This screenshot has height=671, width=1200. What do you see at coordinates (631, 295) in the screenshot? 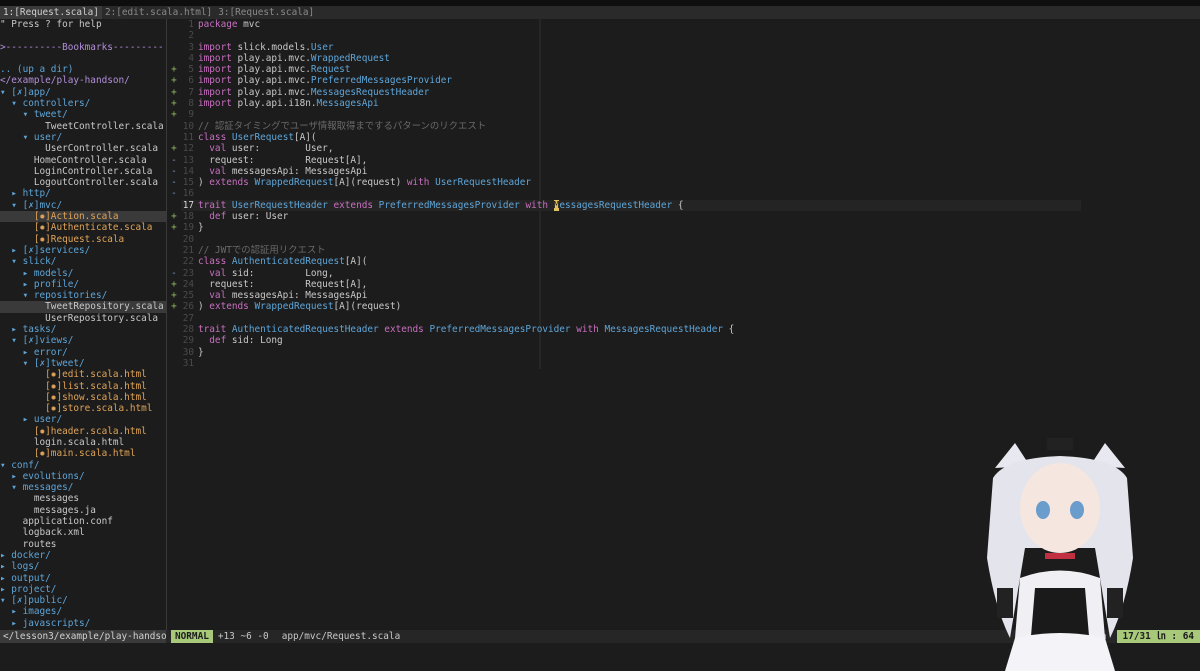
I see `code-line: 25 val messagesApi: MessagesApi` at bounding box center [631, 295].